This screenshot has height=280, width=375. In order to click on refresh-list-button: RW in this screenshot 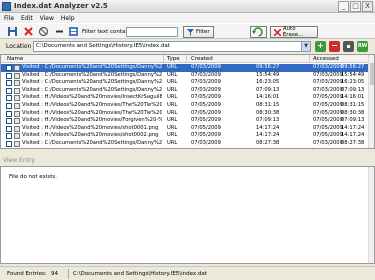, I will do `click(362, 46)`.